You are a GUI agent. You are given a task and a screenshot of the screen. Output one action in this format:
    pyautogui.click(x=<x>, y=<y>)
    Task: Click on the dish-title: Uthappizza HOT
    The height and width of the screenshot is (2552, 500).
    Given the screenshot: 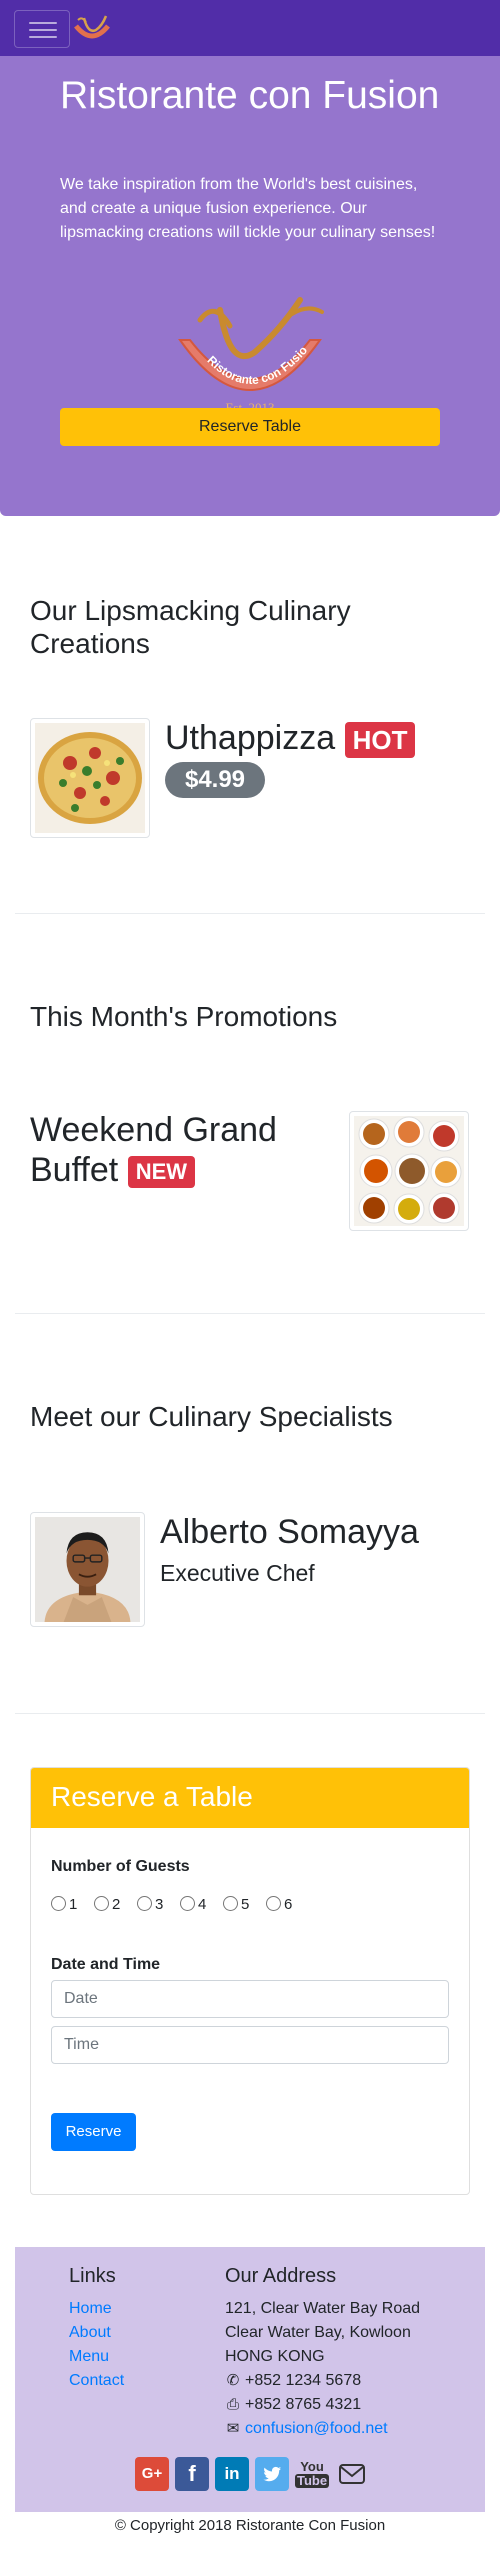 What is the action you would take?
    pyautogui.click(x=290, y=738)
    